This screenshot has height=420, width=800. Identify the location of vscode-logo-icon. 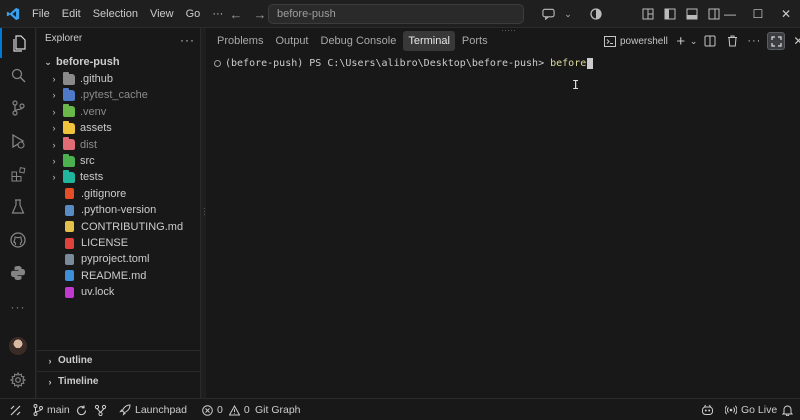
(13, 14).